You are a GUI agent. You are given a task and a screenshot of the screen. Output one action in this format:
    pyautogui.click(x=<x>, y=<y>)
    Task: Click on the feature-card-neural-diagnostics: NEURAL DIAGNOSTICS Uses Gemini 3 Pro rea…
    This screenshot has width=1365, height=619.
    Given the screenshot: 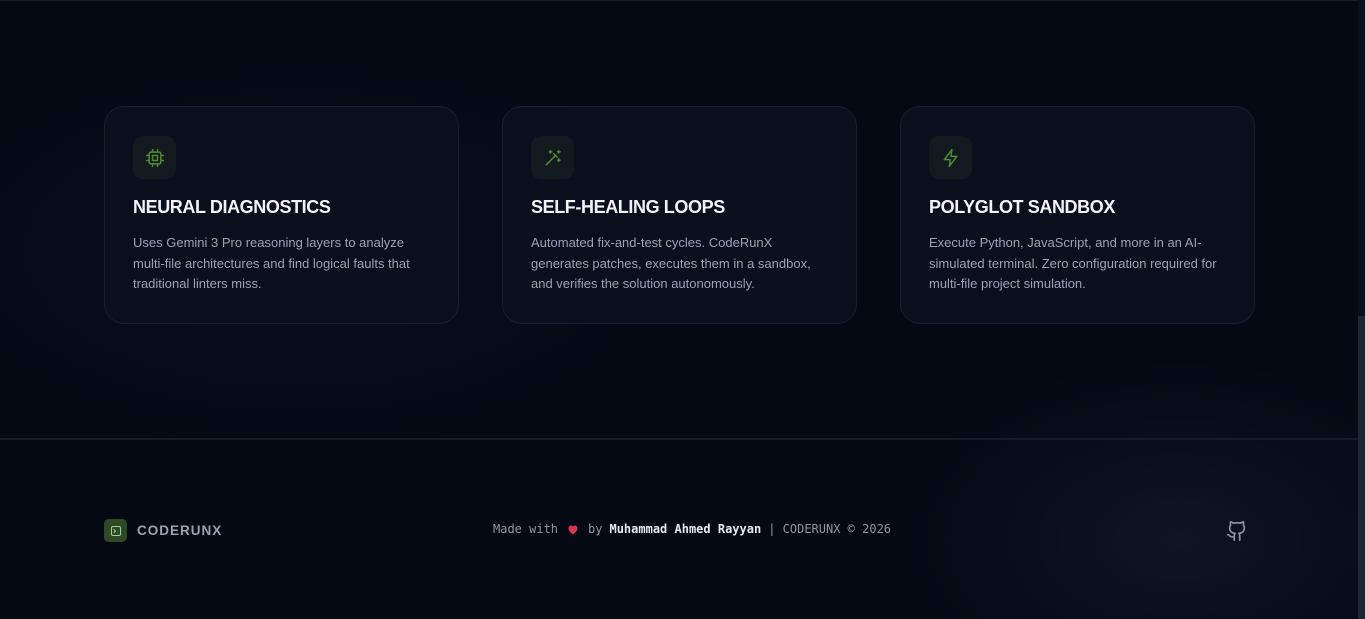 What is the action you would take?
    pyautogui.click(x=281, y=215)
    